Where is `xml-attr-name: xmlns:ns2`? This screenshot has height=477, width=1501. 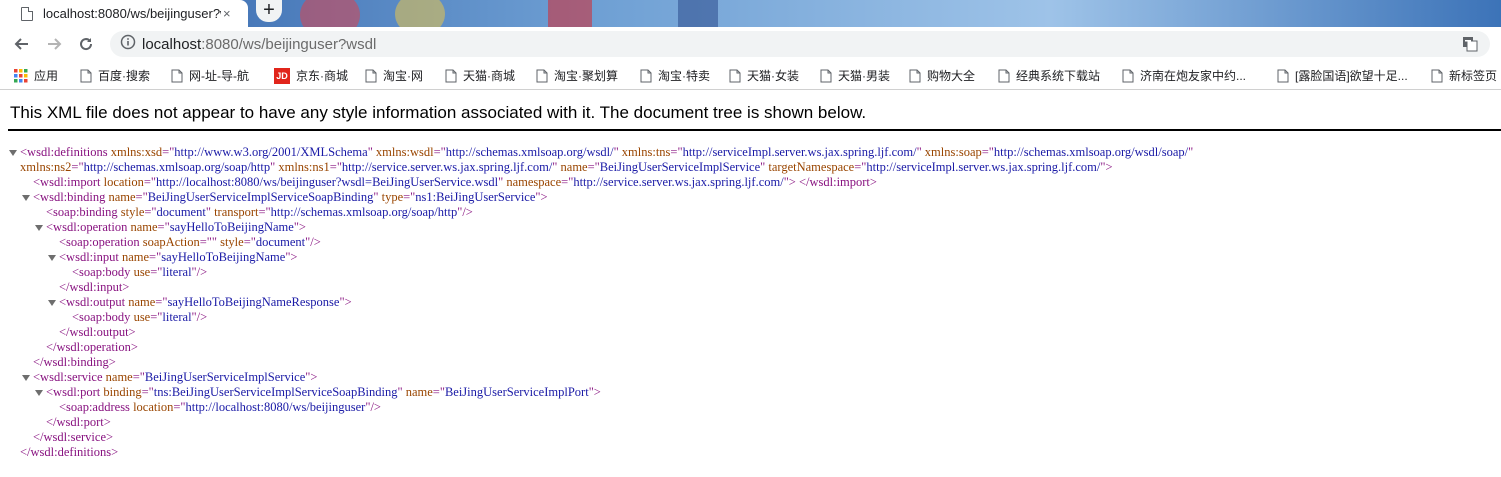 xml-attr-name: xmlns:ns2 is located at coordinates (46, 167).